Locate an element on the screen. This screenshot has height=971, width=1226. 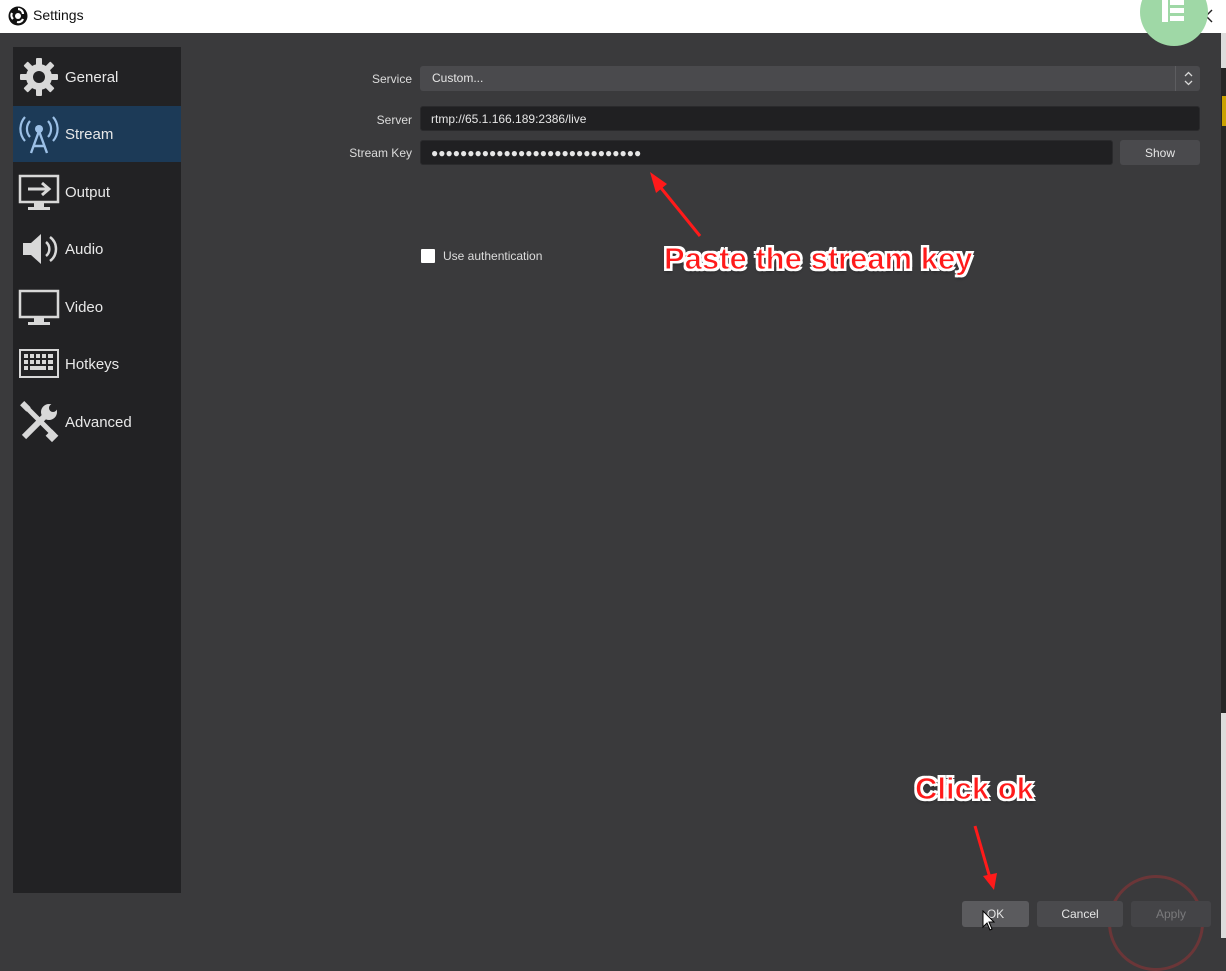
spinner-arrows-icon is located at coordinates (1187, 78).